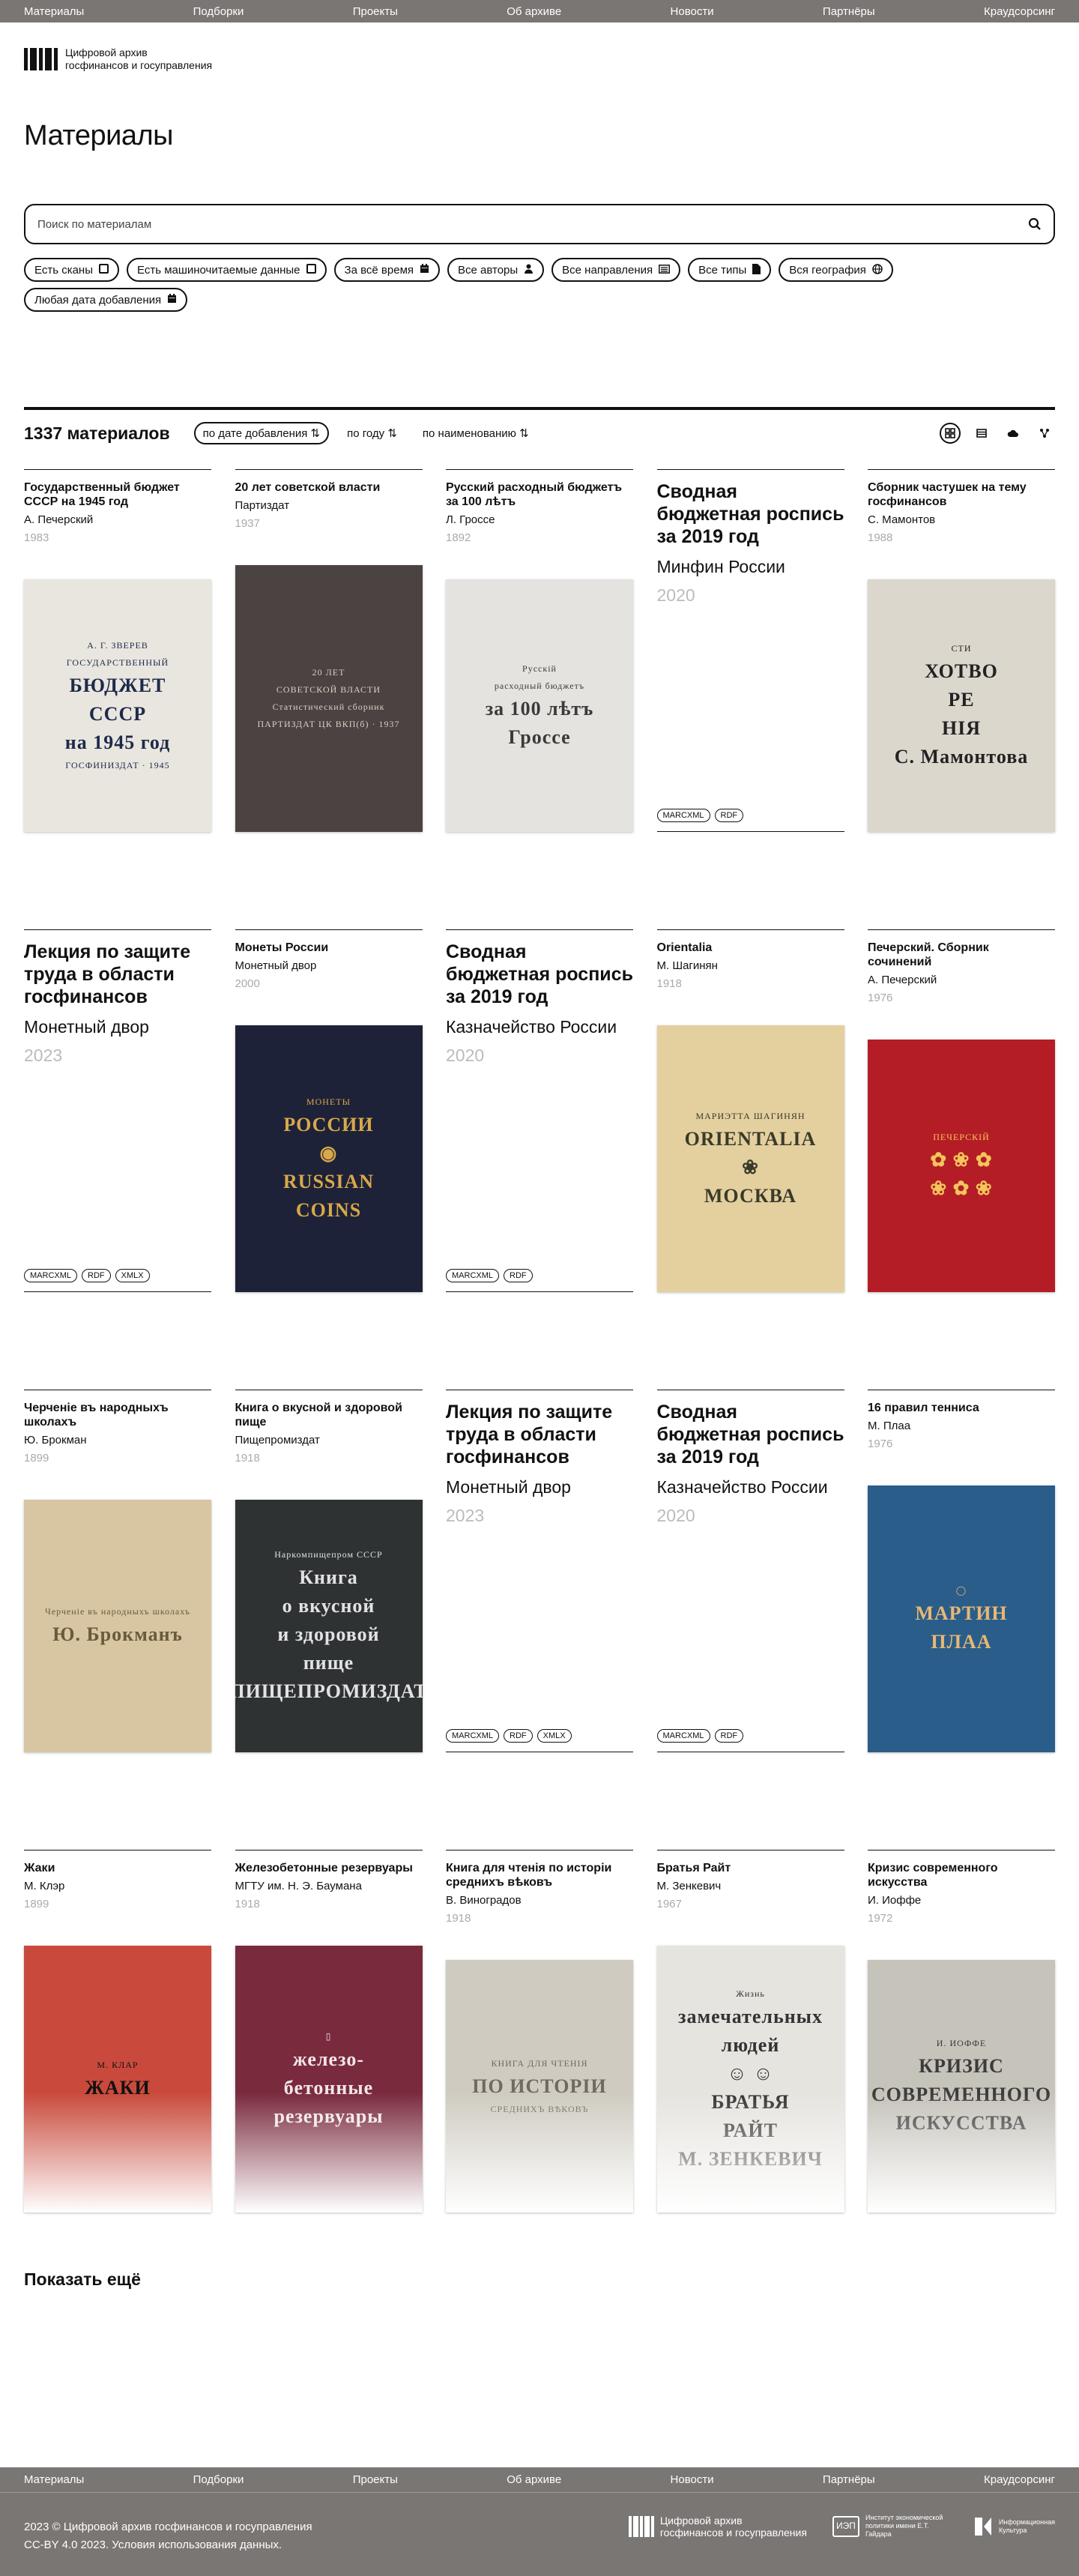 This screenshot has height=2576, width=1079. Describe the element at coordinates (54, 2479) in the screenshot. I see `footer-nav-link-1: Материалы` at that location.